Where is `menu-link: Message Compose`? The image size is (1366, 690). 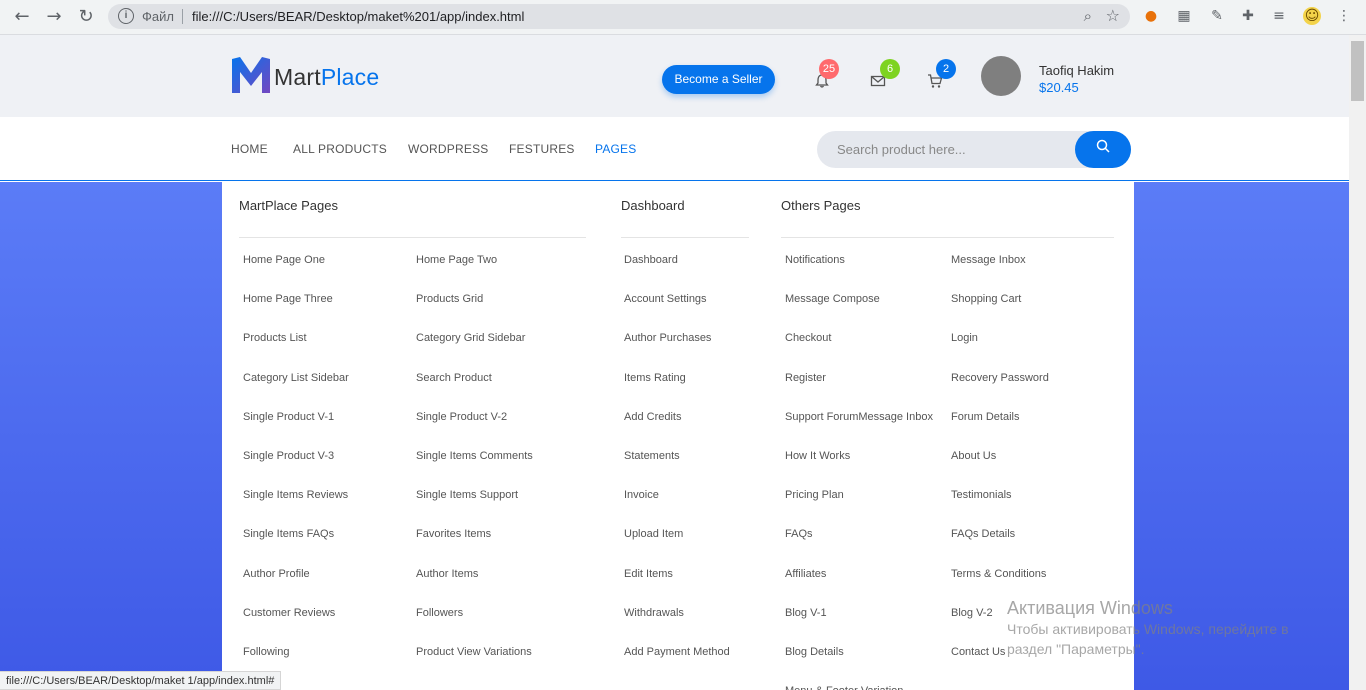
menu-link: Message Compose is located at coordinates (859, 308).